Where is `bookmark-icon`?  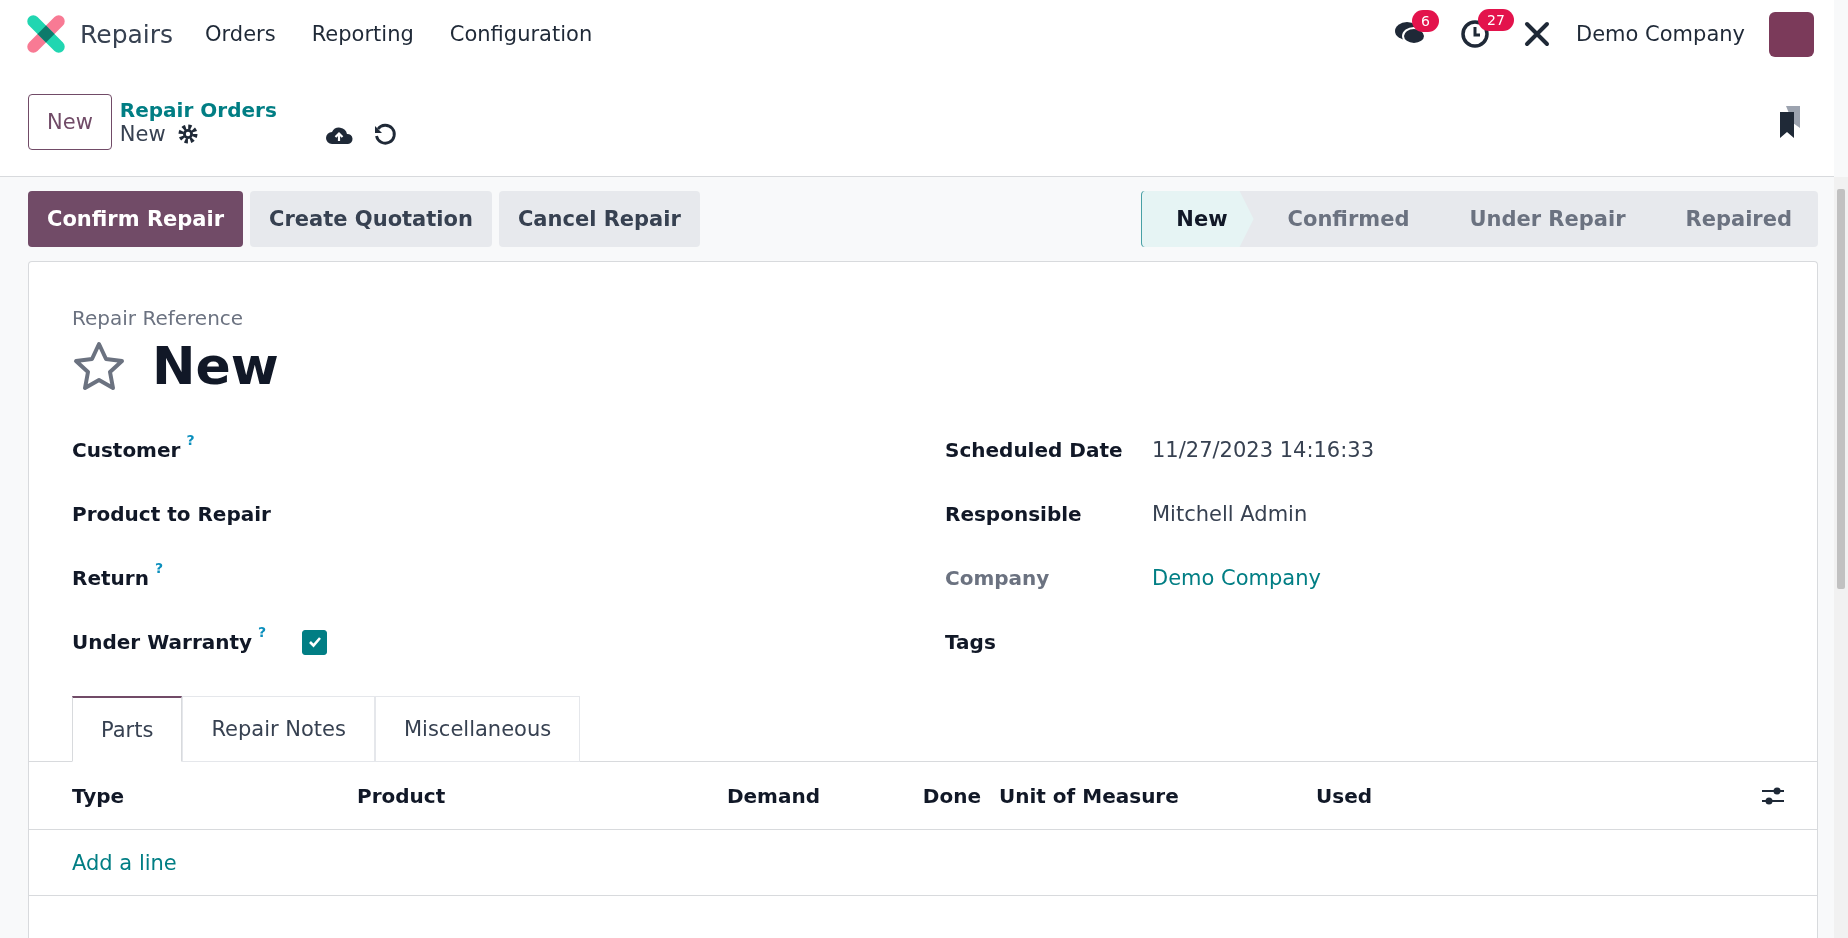 bookmark-icon is located at coordinates (1790, 122).